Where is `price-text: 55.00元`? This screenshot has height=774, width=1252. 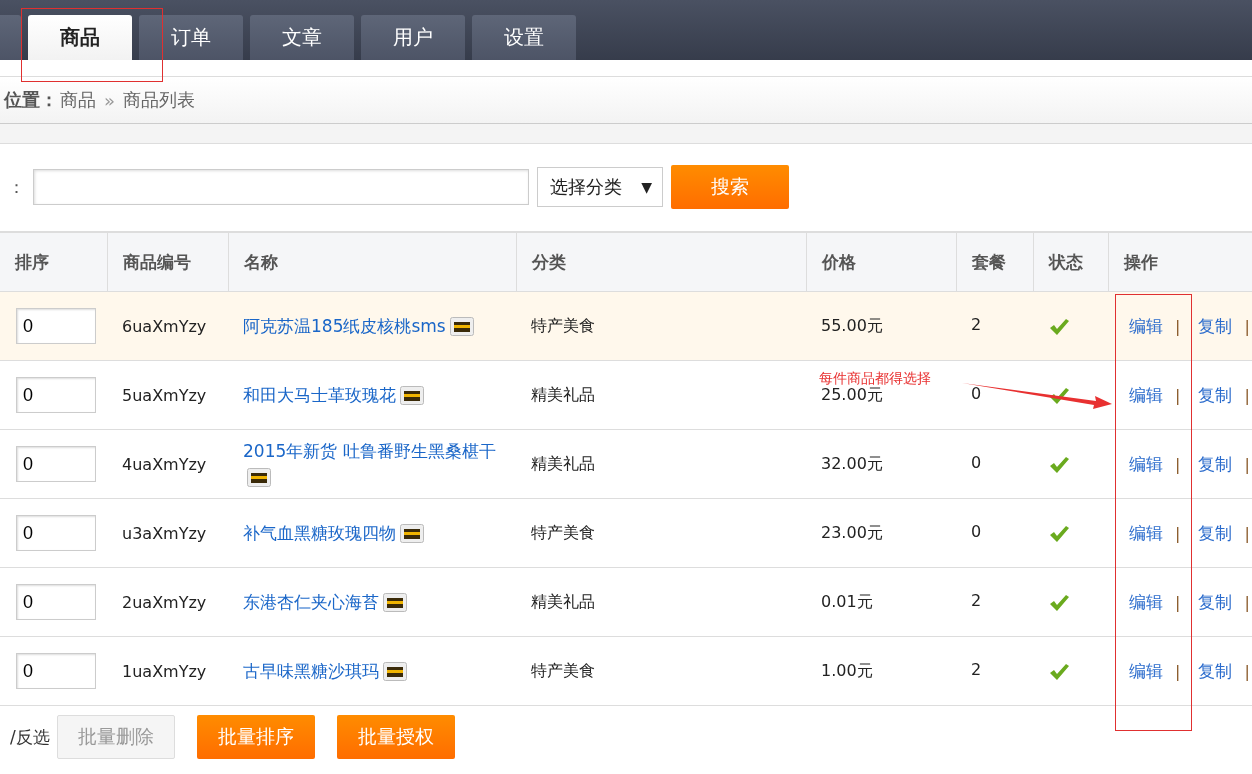
price-text: 55.00元 is located at coordinates (852, 325).